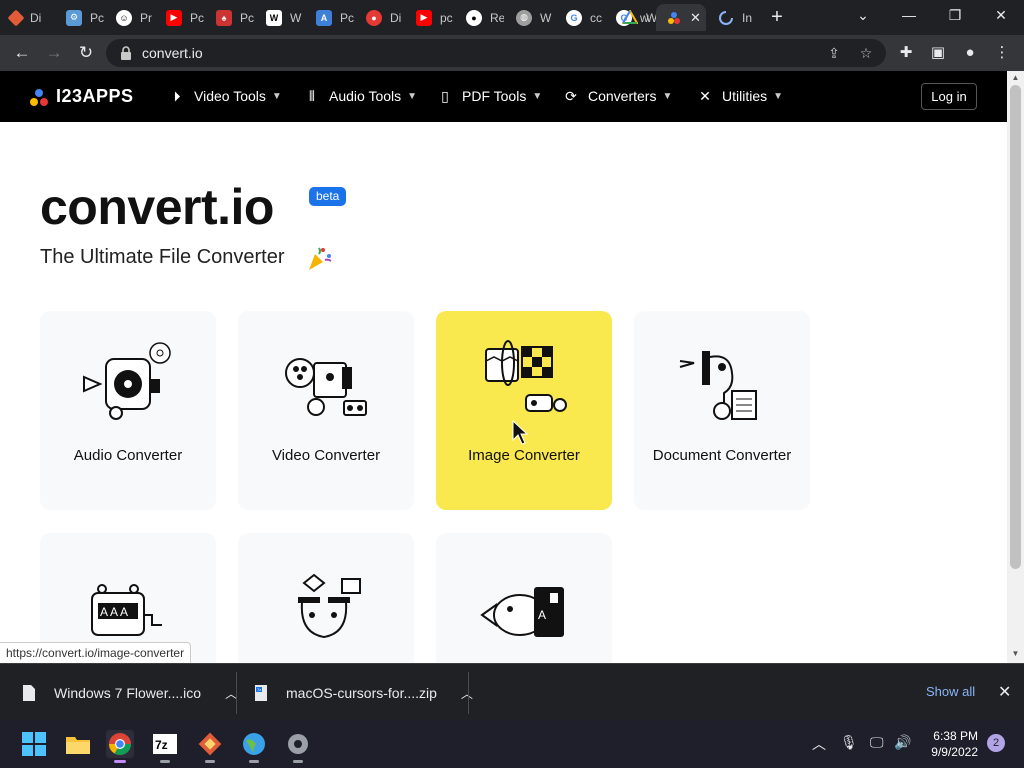 This screenshot has height=768, width=1024. Describe the element at coordinates (970, 53) in the screenshot. I see `profile-icon: ●` at that location.